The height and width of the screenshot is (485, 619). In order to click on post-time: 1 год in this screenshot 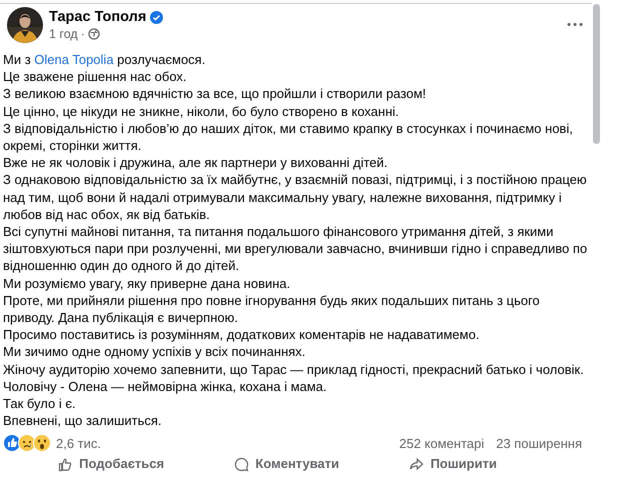, I will do `click(63, 34)`.